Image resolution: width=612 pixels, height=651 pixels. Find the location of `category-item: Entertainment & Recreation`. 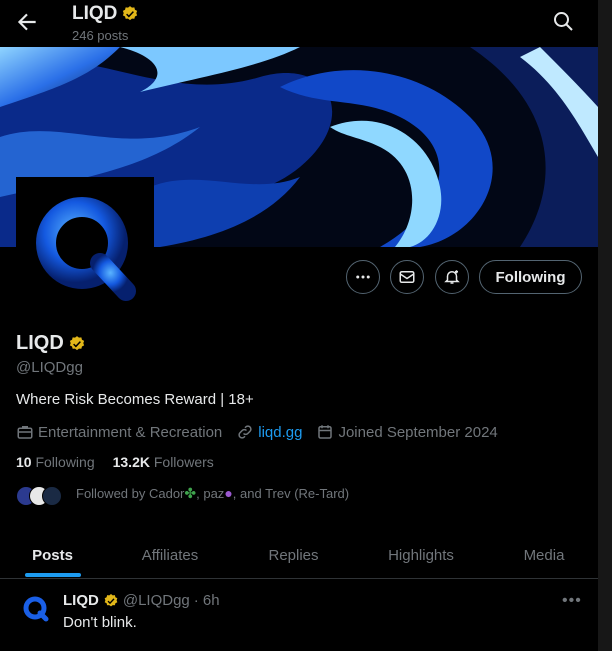

category-item: Entertainment & Recreation is located at coordinates (119, 432).